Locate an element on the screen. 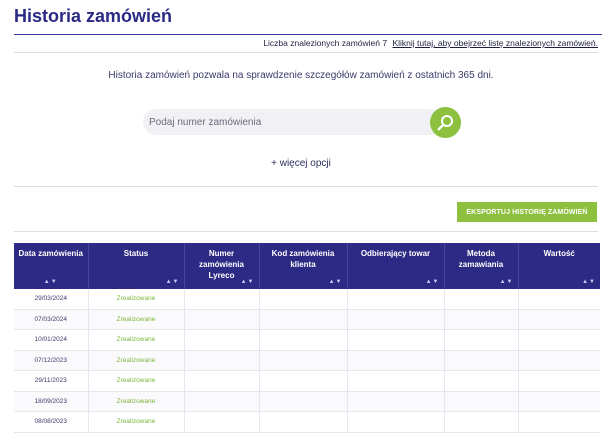 The width and height of the screenshot is (602, 433). table-row: 08/08/2023 Zrealizowane is located at coordinates (307, 422).